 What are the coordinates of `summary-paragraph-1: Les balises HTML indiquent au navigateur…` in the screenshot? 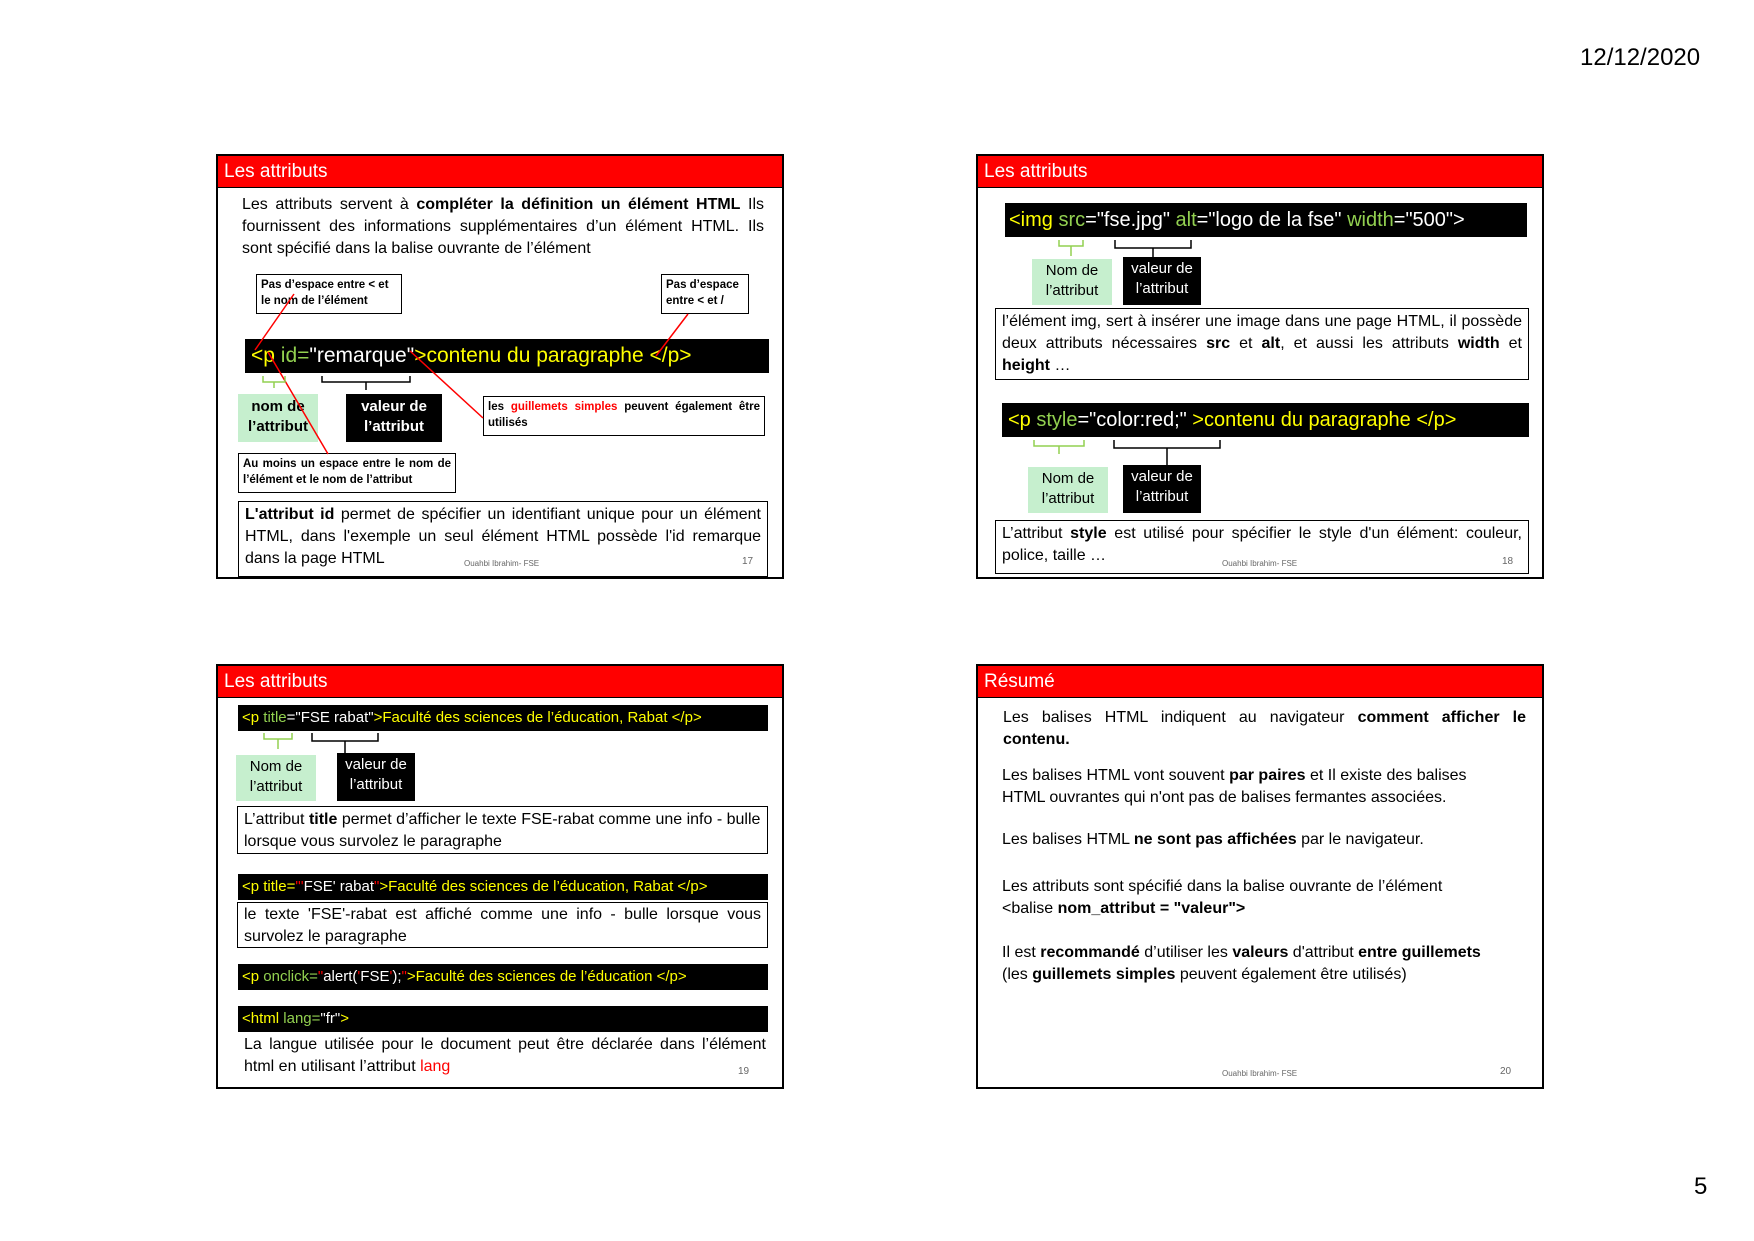 It's located at (1265, 728).